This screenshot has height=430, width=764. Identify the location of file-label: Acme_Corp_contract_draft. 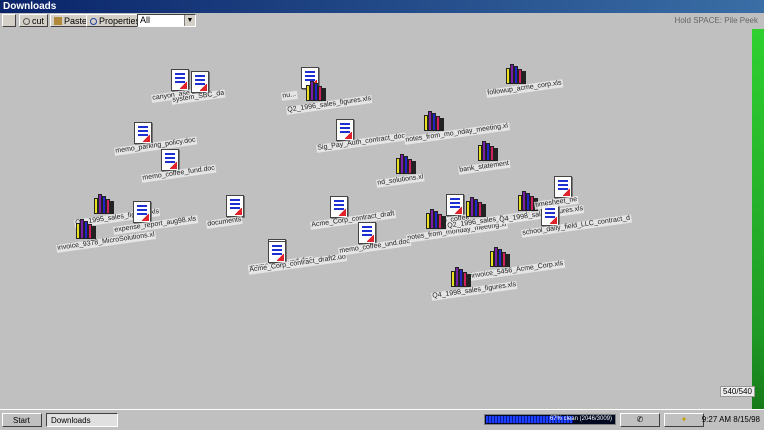
(353, 220).